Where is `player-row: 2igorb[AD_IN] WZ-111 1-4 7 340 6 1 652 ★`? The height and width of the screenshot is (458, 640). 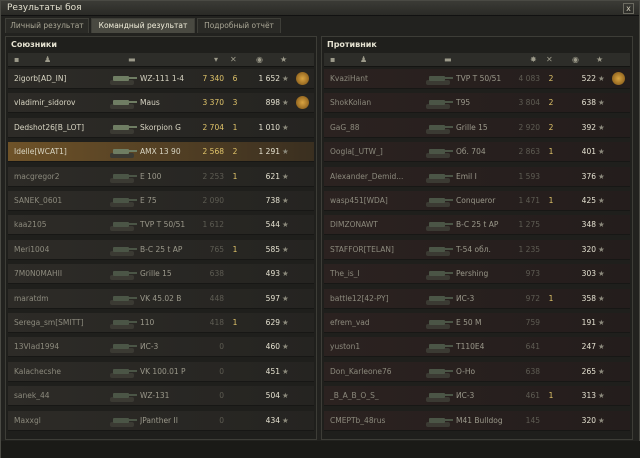
player-row: 2igorb[AD_IN] WZ-111 1-4 7 340 6 1 652 ★ is located at coordinates (161, 79).